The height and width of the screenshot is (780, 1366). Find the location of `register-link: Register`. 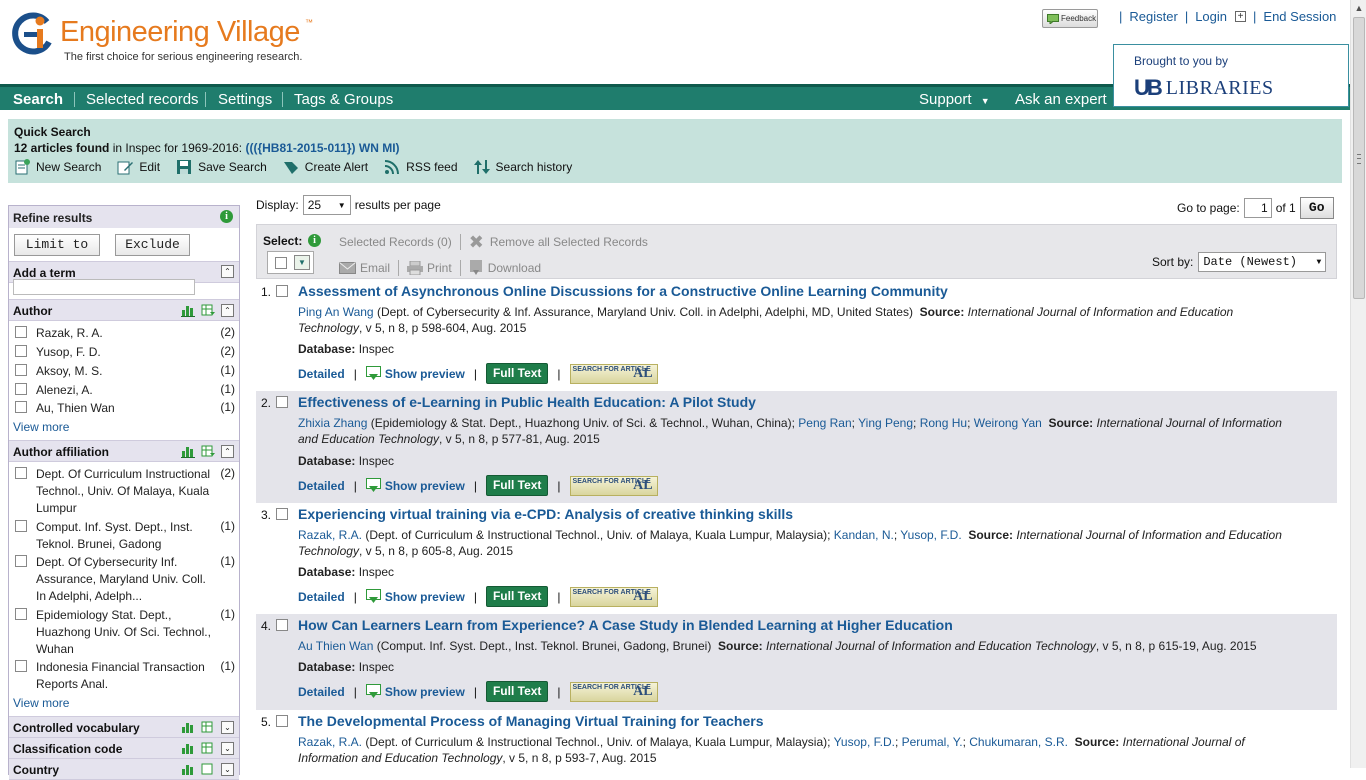

register-link: Register is located at coordinates (1153, 16).